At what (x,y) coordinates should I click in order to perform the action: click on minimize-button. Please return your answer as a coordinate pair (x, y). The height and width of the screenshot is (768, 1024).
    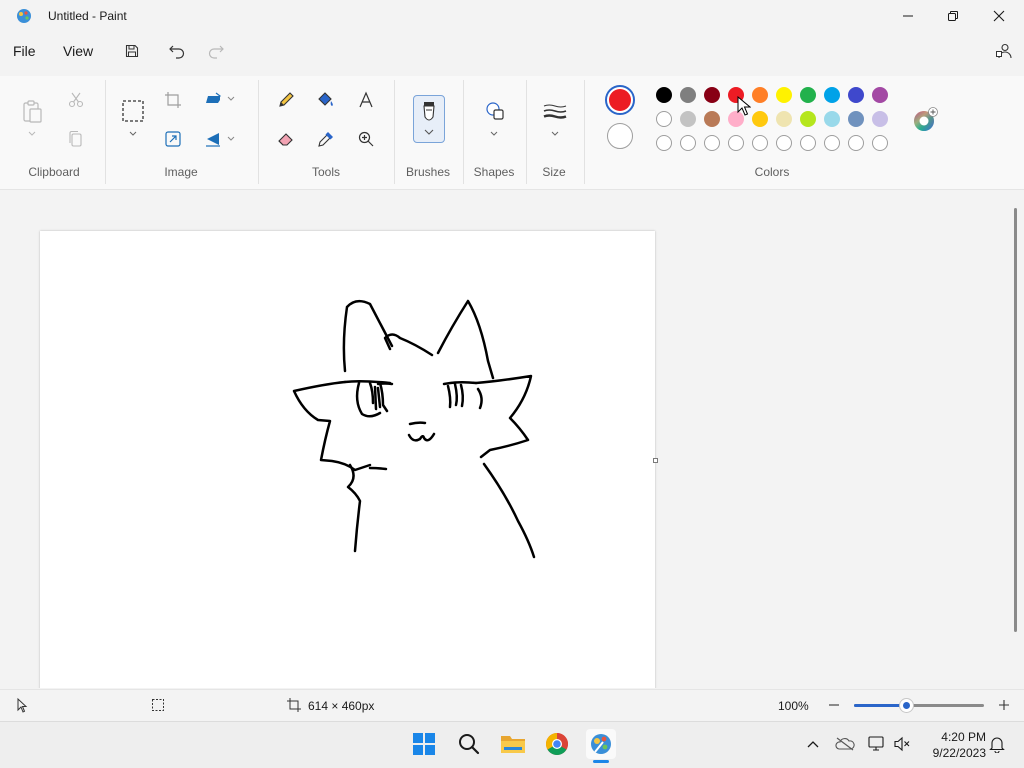
    Looking at the image, I should click on (908, 16).